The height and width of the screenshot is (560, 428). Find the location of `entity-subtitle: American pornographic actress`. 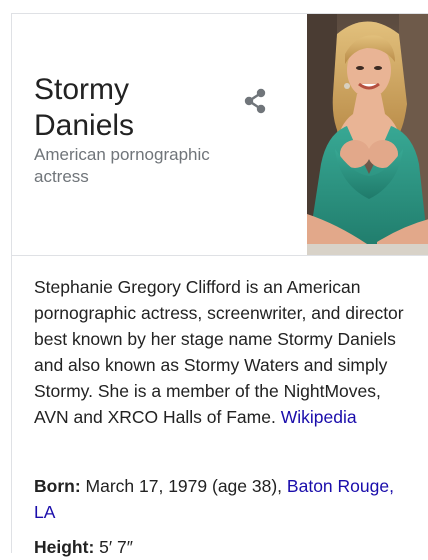

entity-subtitle: American pornographic actress is located at coordinates (144, 166).